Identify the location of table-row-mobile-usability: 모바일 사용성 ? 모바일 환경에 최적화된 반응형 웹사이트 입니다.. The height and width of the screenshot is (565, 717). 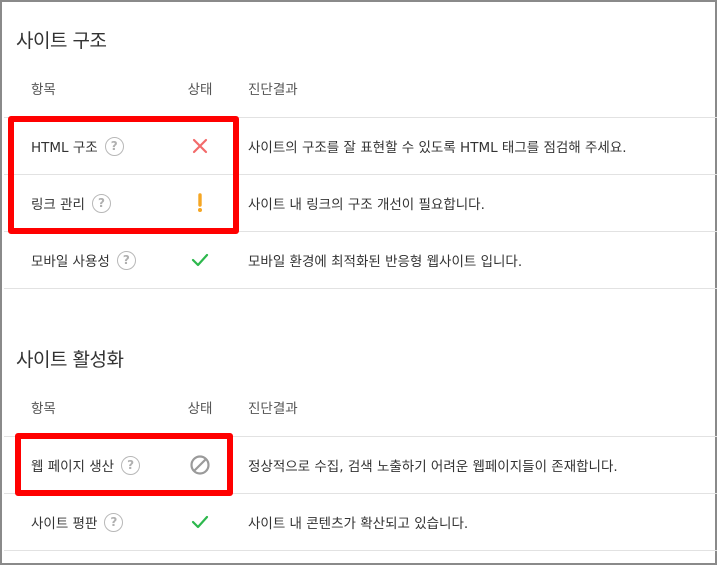
(360, 260).